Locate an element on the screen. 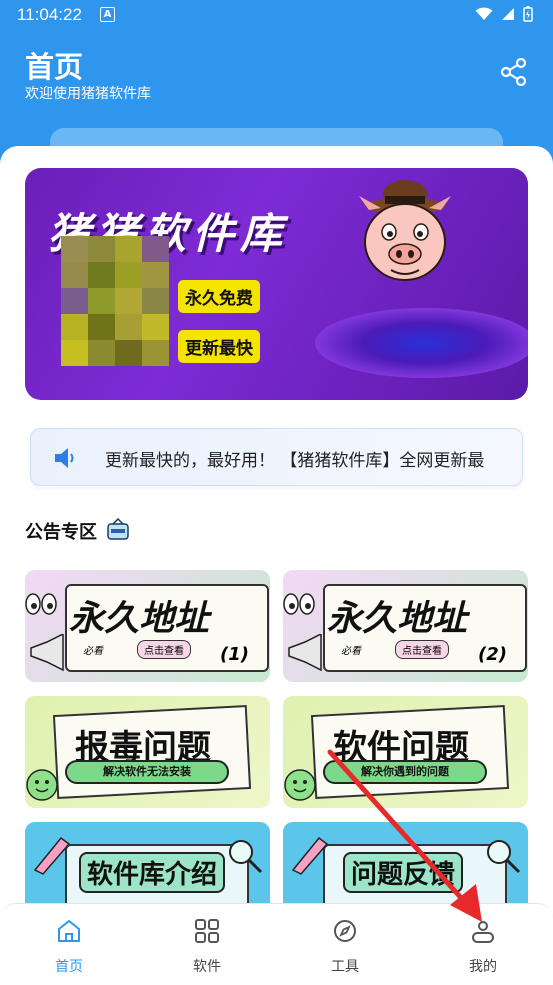  notice-bar: 更新最快的，最好用！ 【猪猪软件库】全网更新最 is located at coordinates (276, 457).